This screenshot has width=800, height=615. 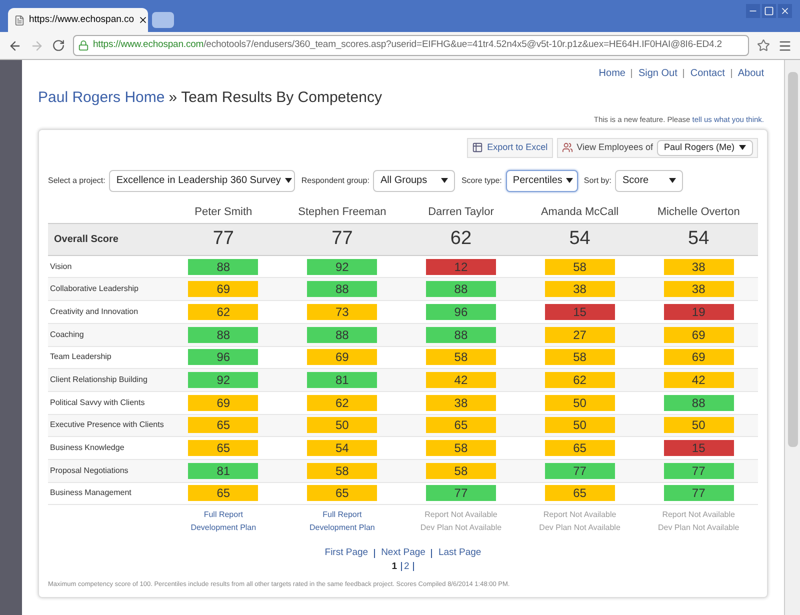 What do you see at coordinates (80, 357) in the screenshot?
I see `competency-name: Team Leadership` at bounding box center [80, 357].